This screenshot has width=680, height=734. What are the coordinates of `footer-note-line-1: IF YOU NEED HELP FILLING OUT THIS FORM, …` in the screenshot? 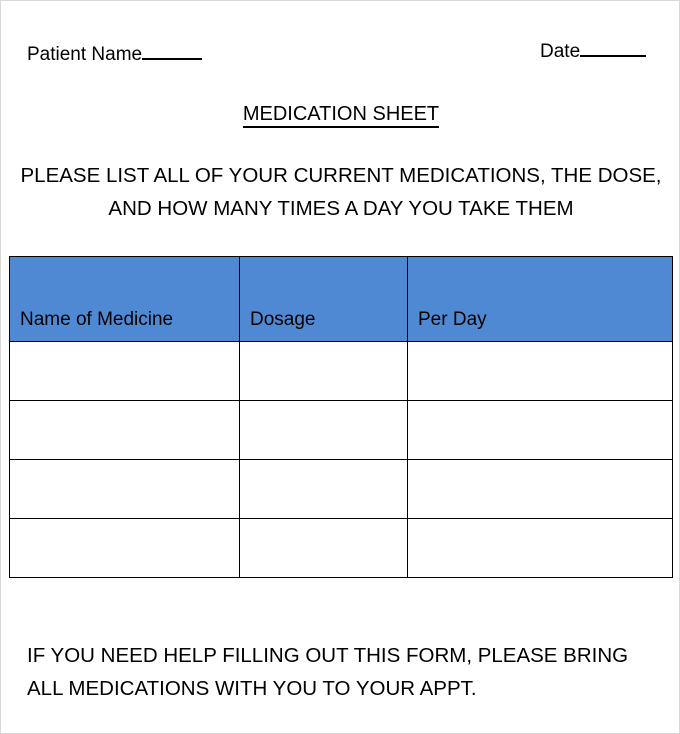 It's located at (328, 655).